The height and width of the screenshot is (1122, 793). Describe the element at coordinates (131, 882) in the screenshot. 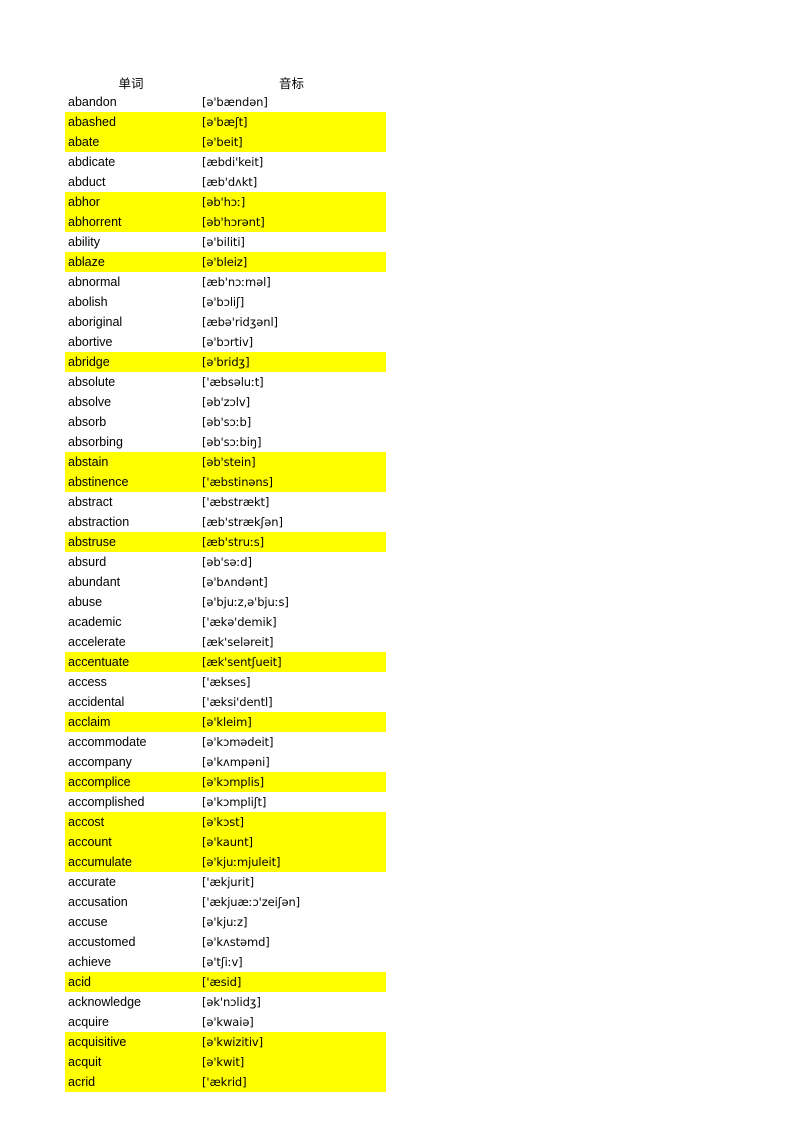

I see `cell-word: accurate` at that location.